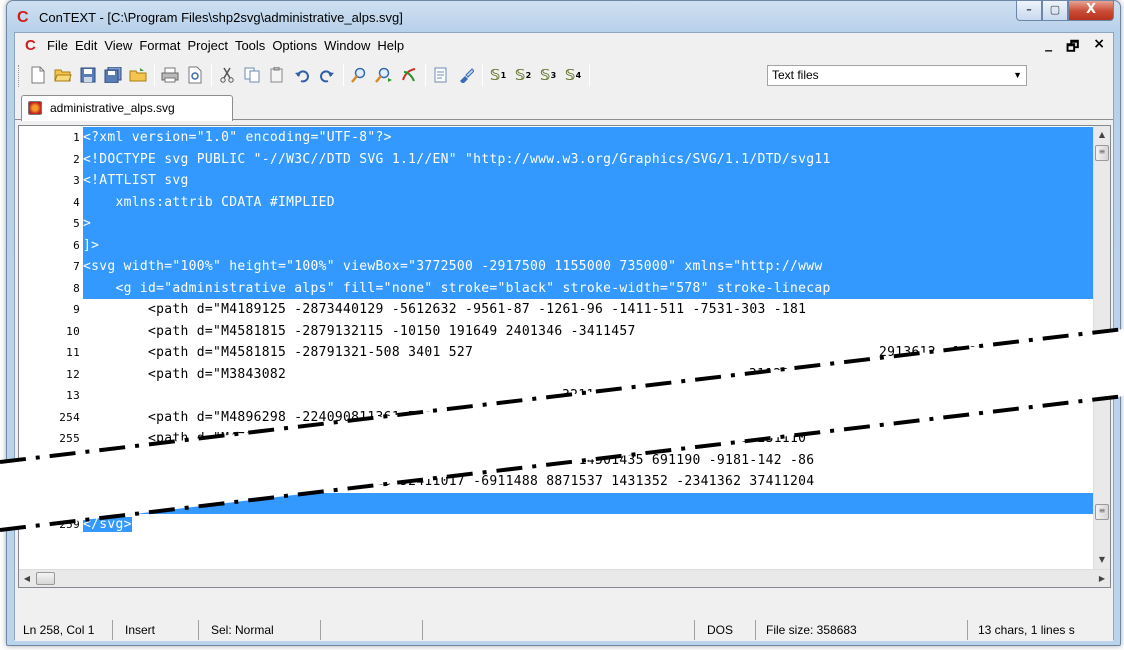 The image size is (1124, 650). I want to click on toolbar-grip, so click(19, 76).